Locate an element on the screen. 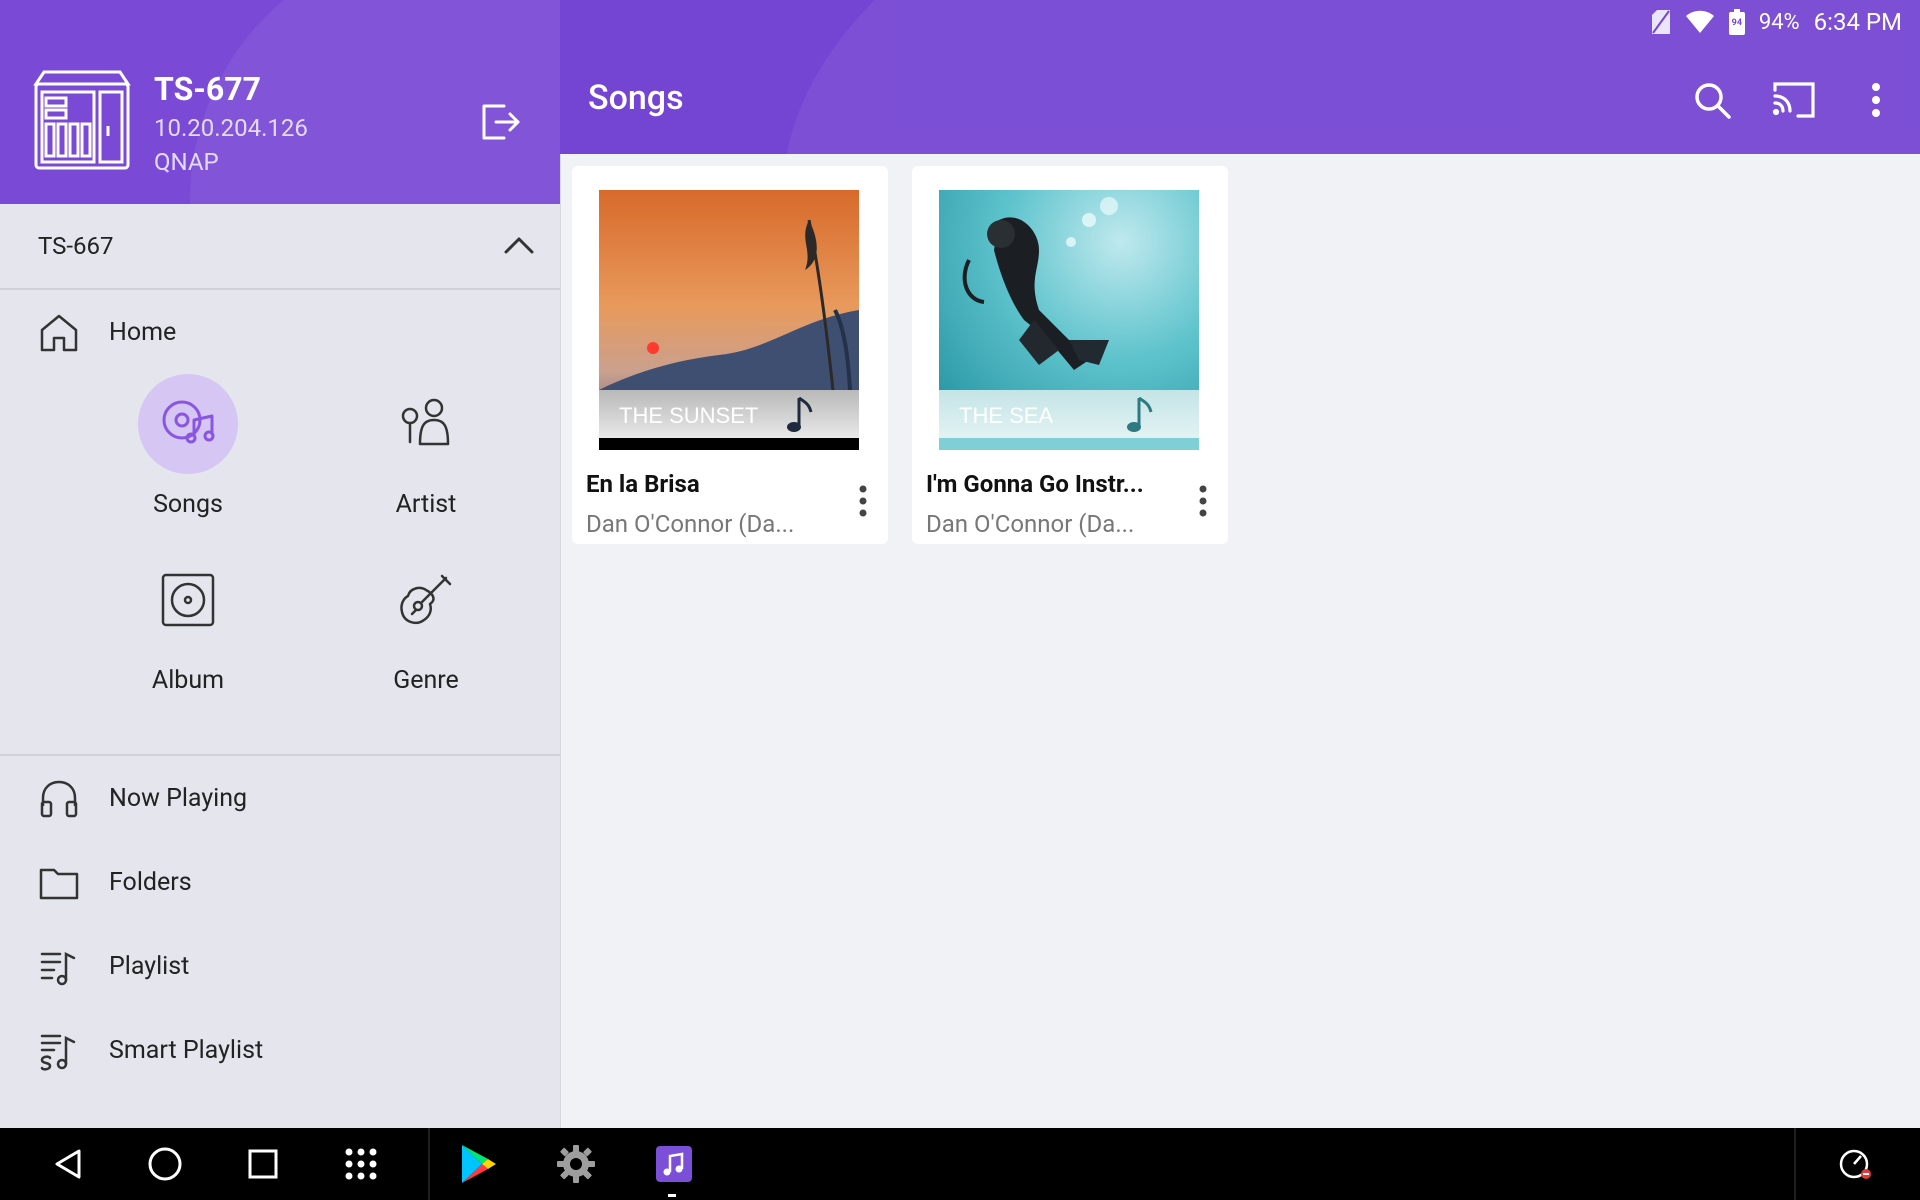 The image size is (1920, 1200). battery-badge: 94 is located at coordinates (1736, 23).